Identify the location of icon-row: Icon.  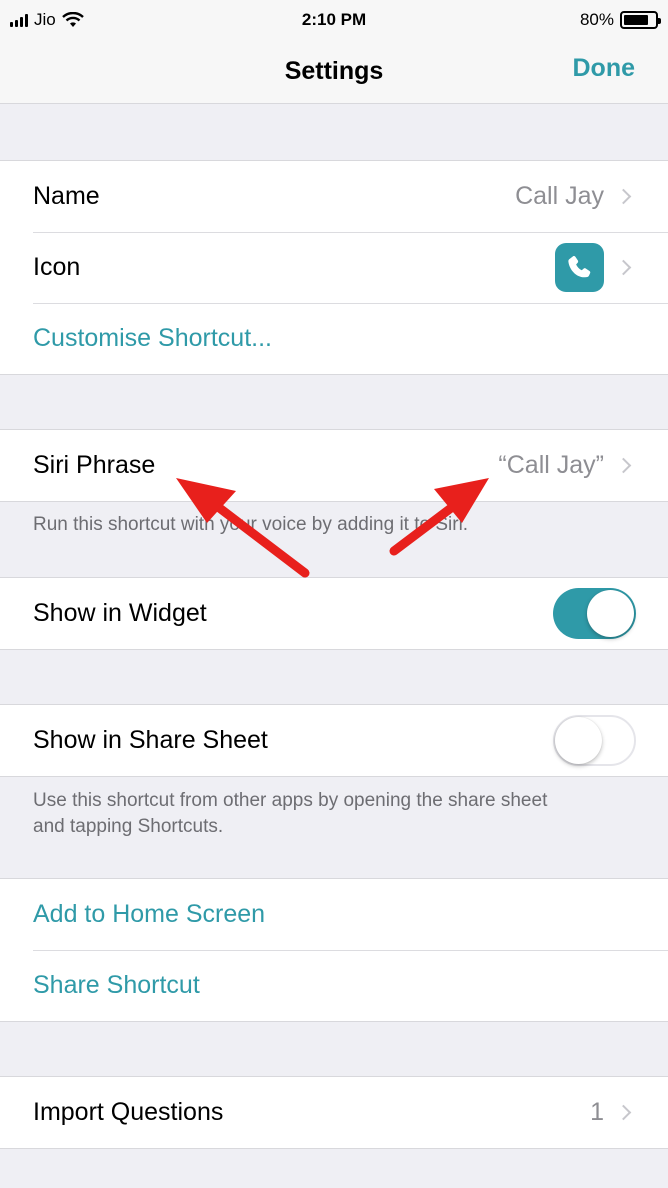
(334, 267).